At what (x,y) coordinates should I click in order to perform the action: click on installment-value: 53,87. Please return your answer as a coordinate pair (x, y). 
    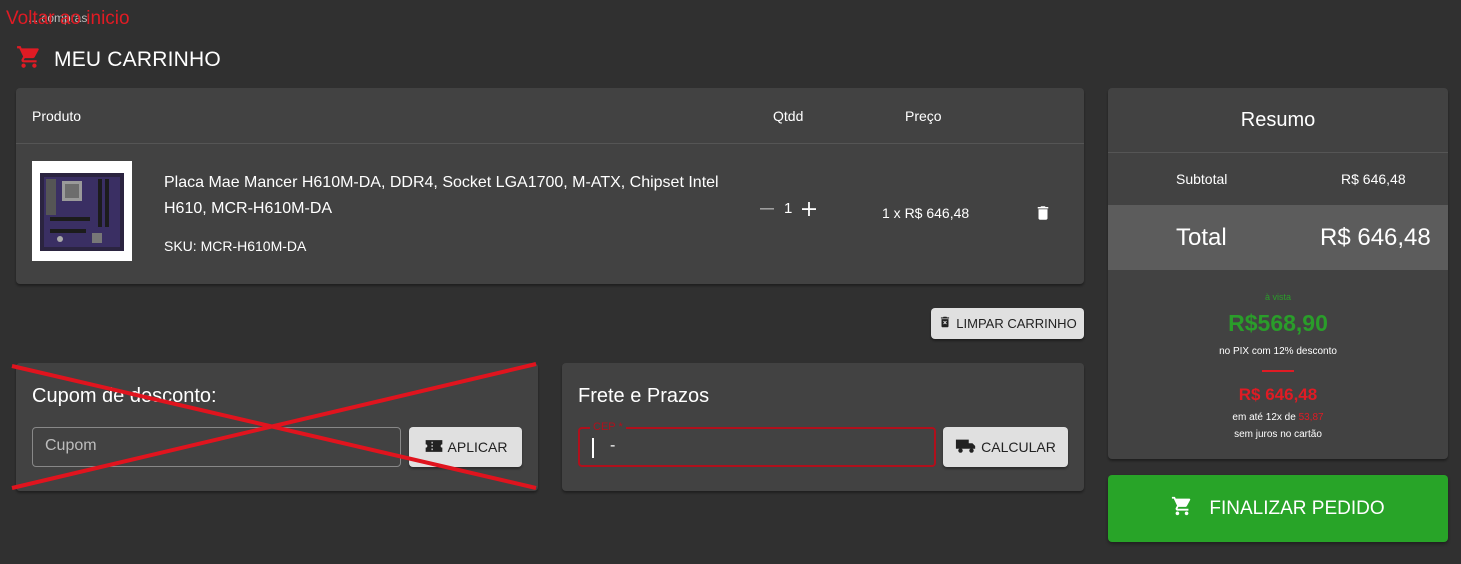
    Looking at the image, I should click on (1311, 417).